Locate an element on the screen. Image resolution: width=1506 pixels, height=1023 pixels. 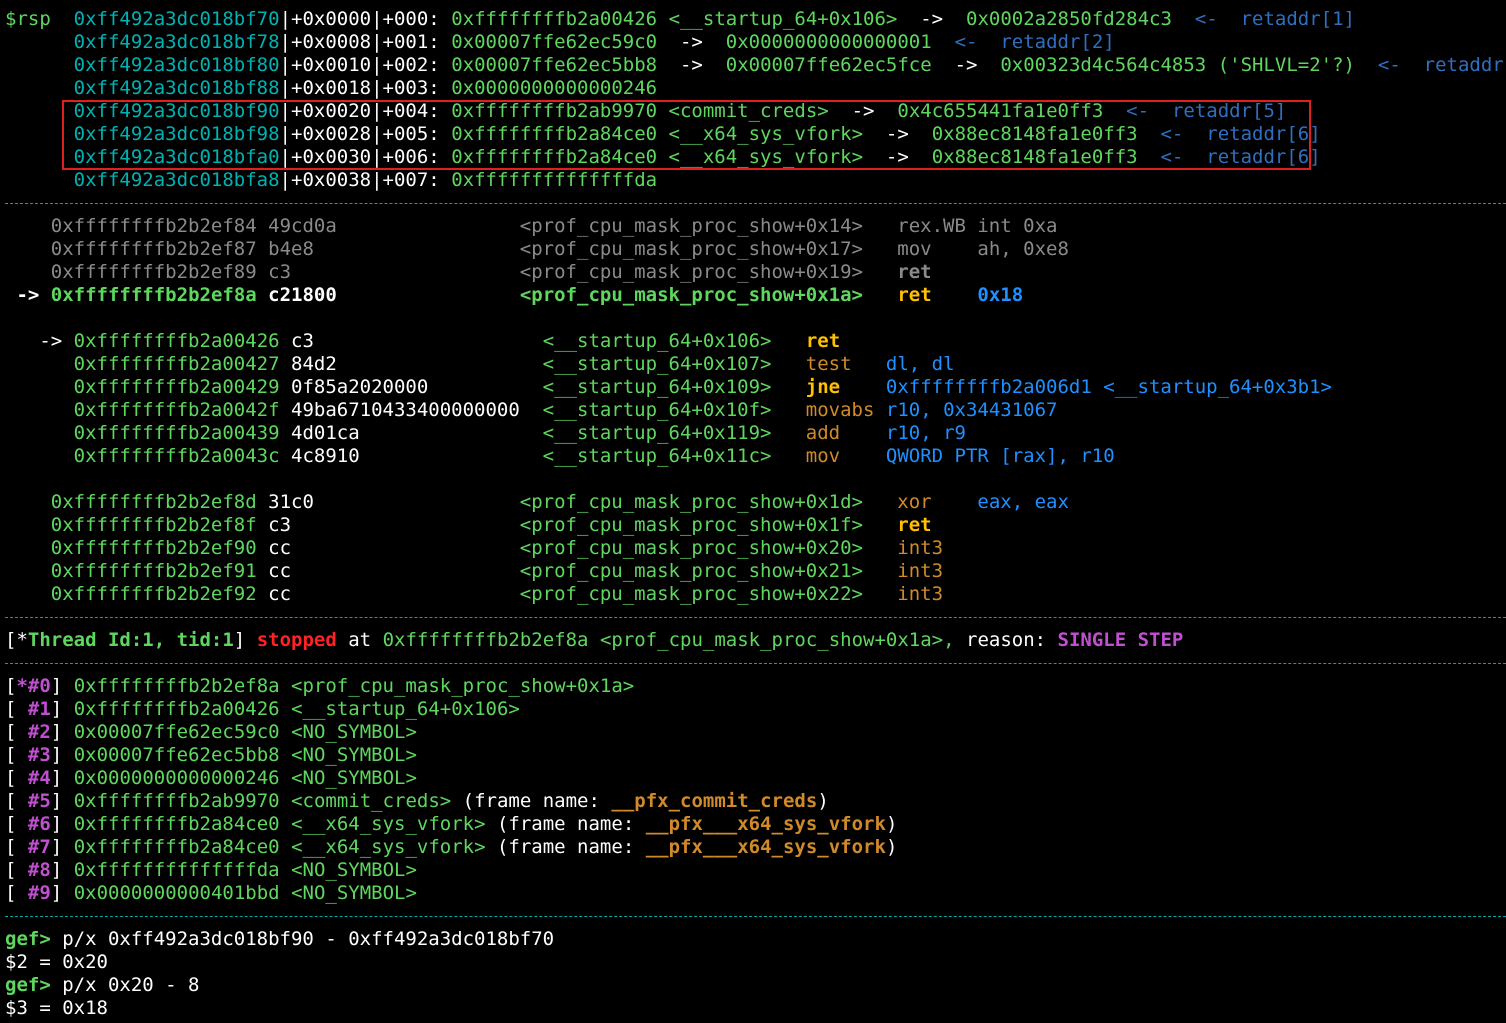
instruction-address: 0xffffffffb2a00427 is located at coordinates (177, 364).